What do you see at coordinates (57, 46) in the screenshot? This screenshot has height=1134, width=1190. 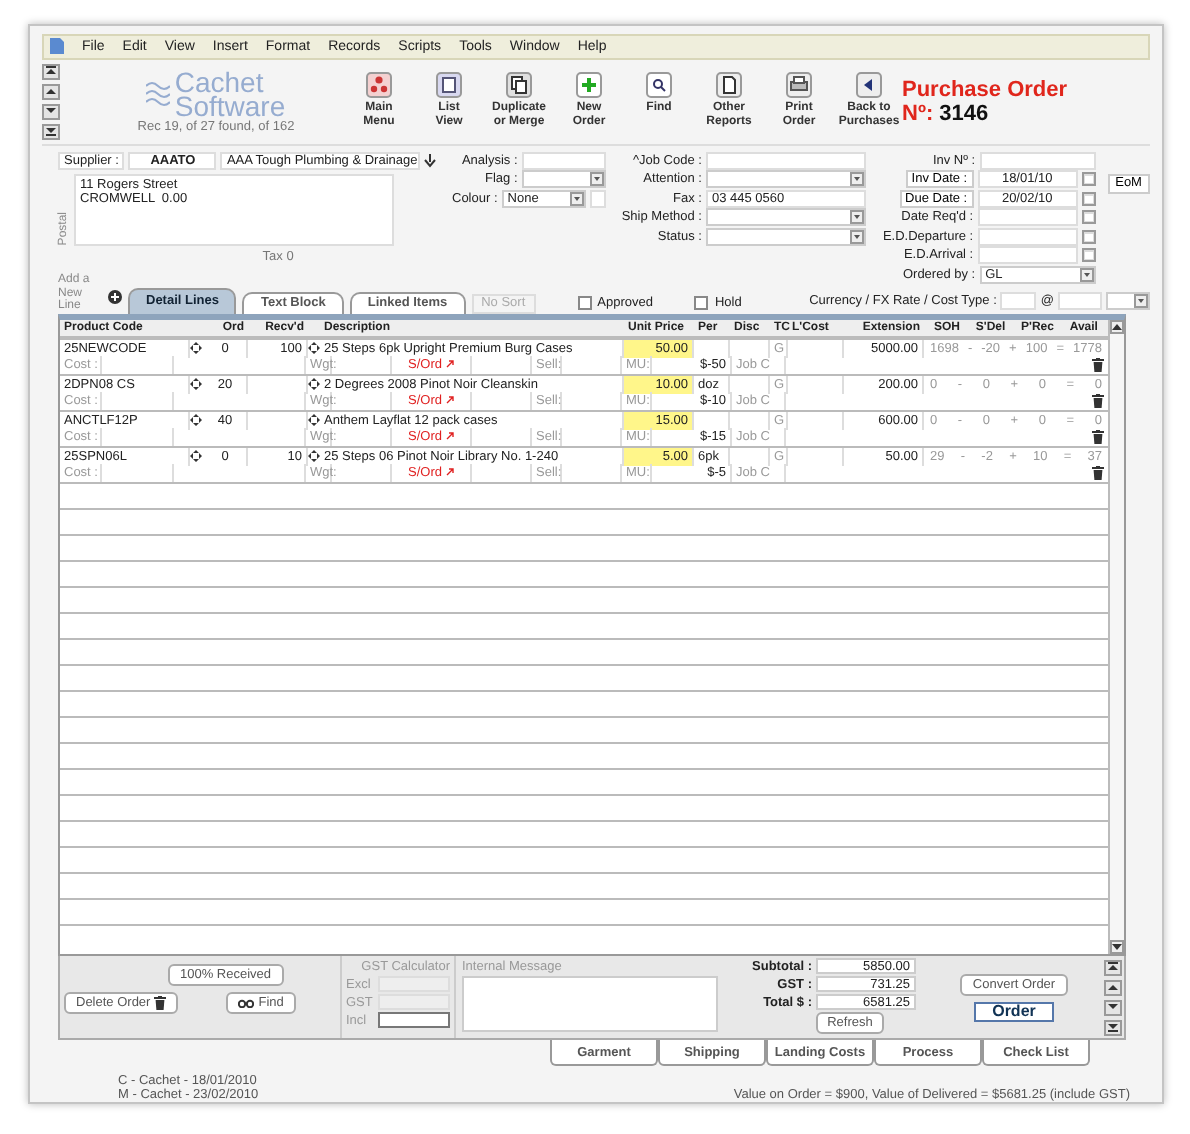 I see `app-icon` at bounding box center [57, 46].